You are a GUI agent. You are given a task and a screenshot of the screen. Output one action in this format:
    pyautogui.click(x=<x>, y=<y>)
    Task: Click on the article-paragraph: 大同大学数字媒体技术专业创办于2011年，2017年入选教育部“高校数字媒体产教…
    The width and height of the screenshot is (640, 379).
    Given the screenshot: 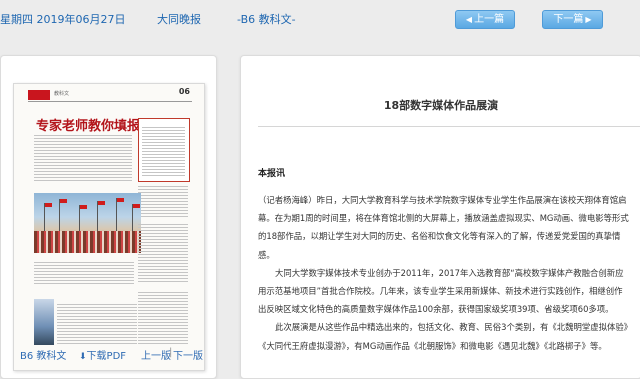 What is the action you would take?
    pyautogui.click(x=441, y=291)
    